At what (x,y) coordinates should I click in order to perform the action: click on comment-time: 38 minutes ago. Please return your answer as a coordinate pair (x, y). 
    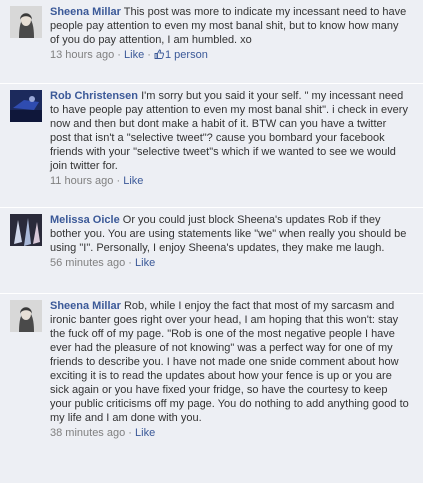
    Looking at the image, I should click on (87, 433).